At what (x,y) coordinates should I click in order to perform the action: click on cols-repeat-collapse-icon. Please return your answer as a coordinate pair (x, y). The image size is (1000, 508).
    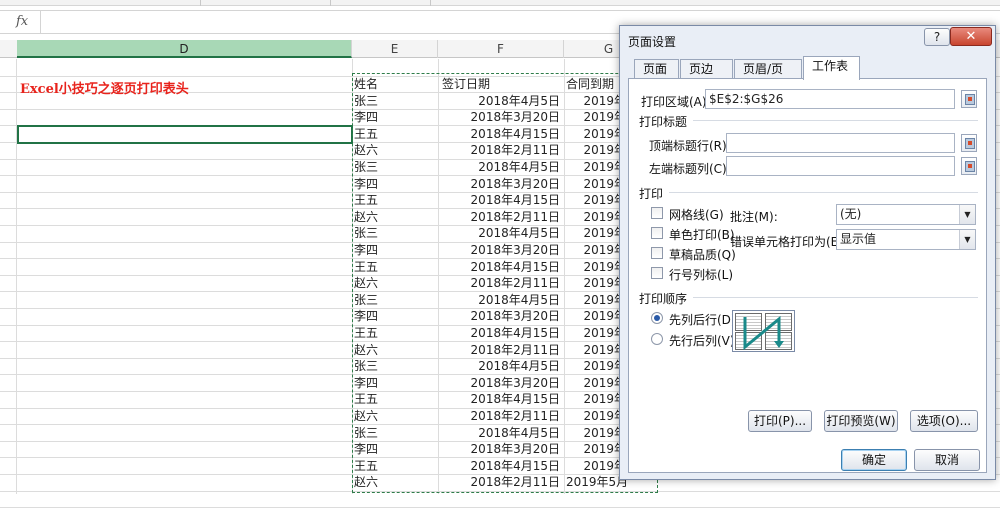
    Looking at the image, I should click on (969, 166).